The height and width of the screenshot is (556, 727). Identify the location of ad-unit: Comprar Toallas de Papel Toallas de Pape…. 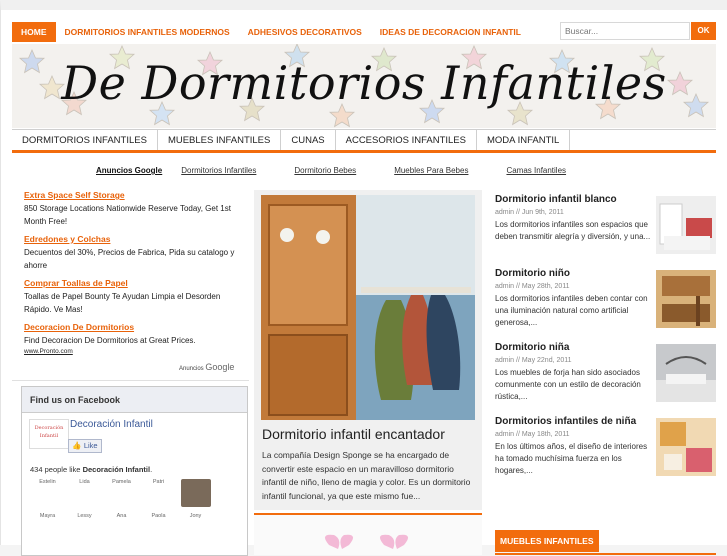
(135, 296).